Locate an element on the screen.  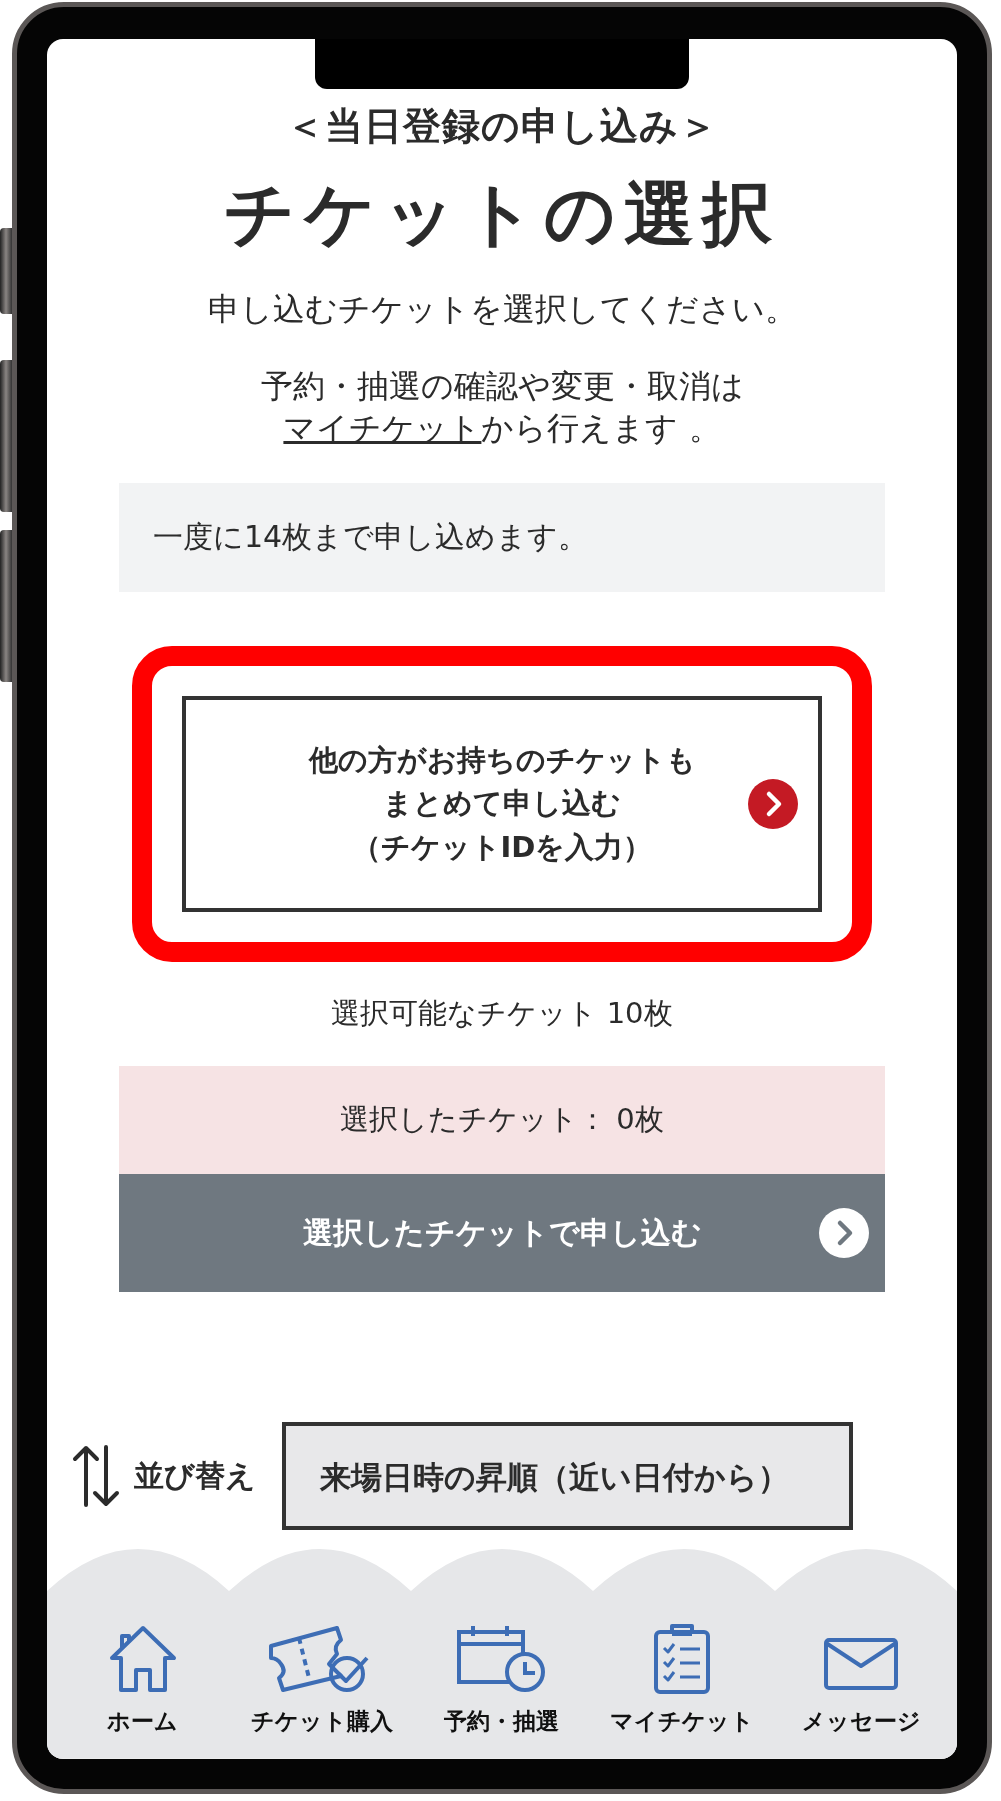
clipboard-checklist-icon is located at coordinates (681, 1659).